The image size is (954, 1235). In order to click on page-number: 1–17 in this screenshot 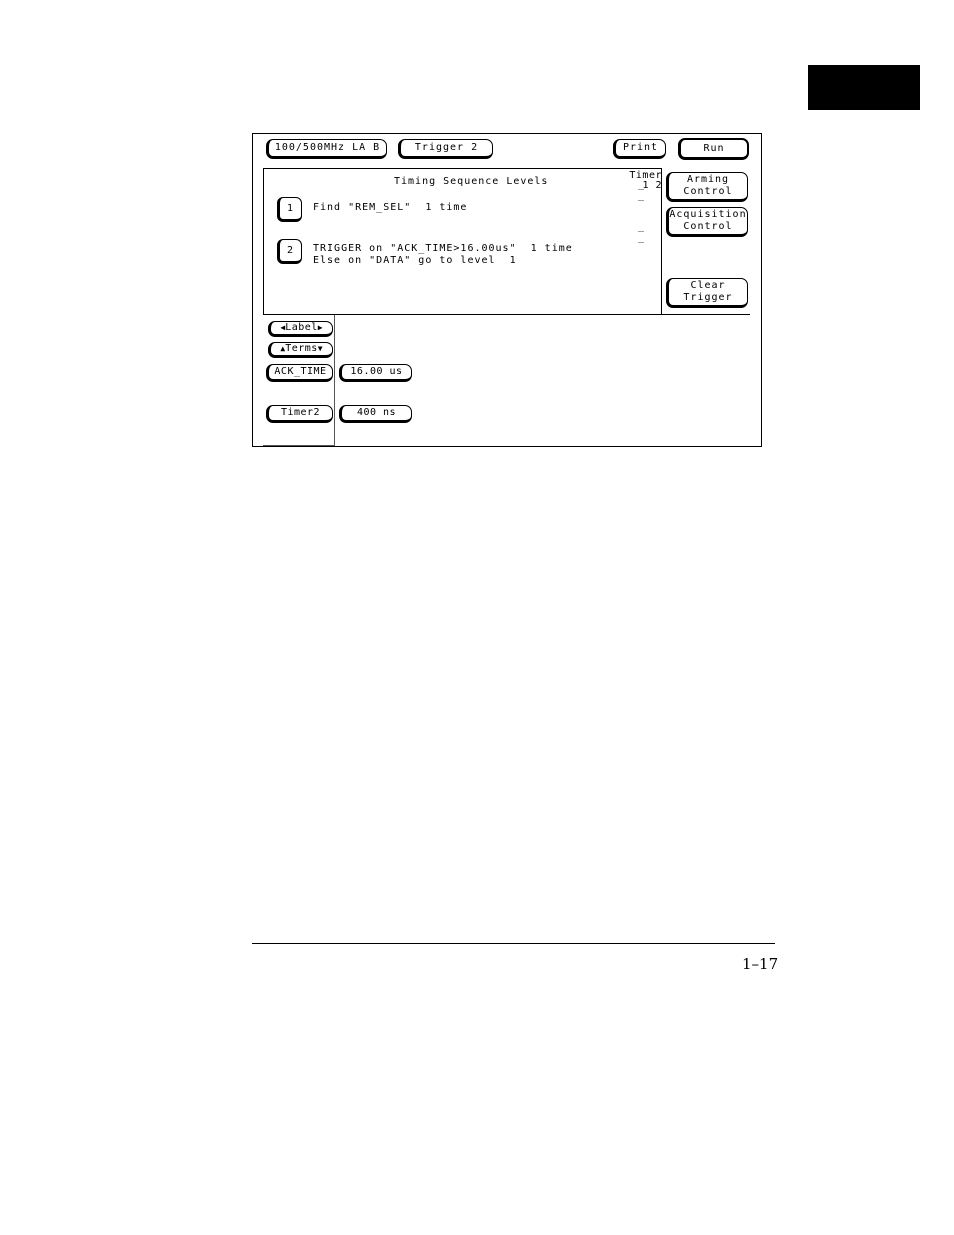, I will do `click(760, 964)`.